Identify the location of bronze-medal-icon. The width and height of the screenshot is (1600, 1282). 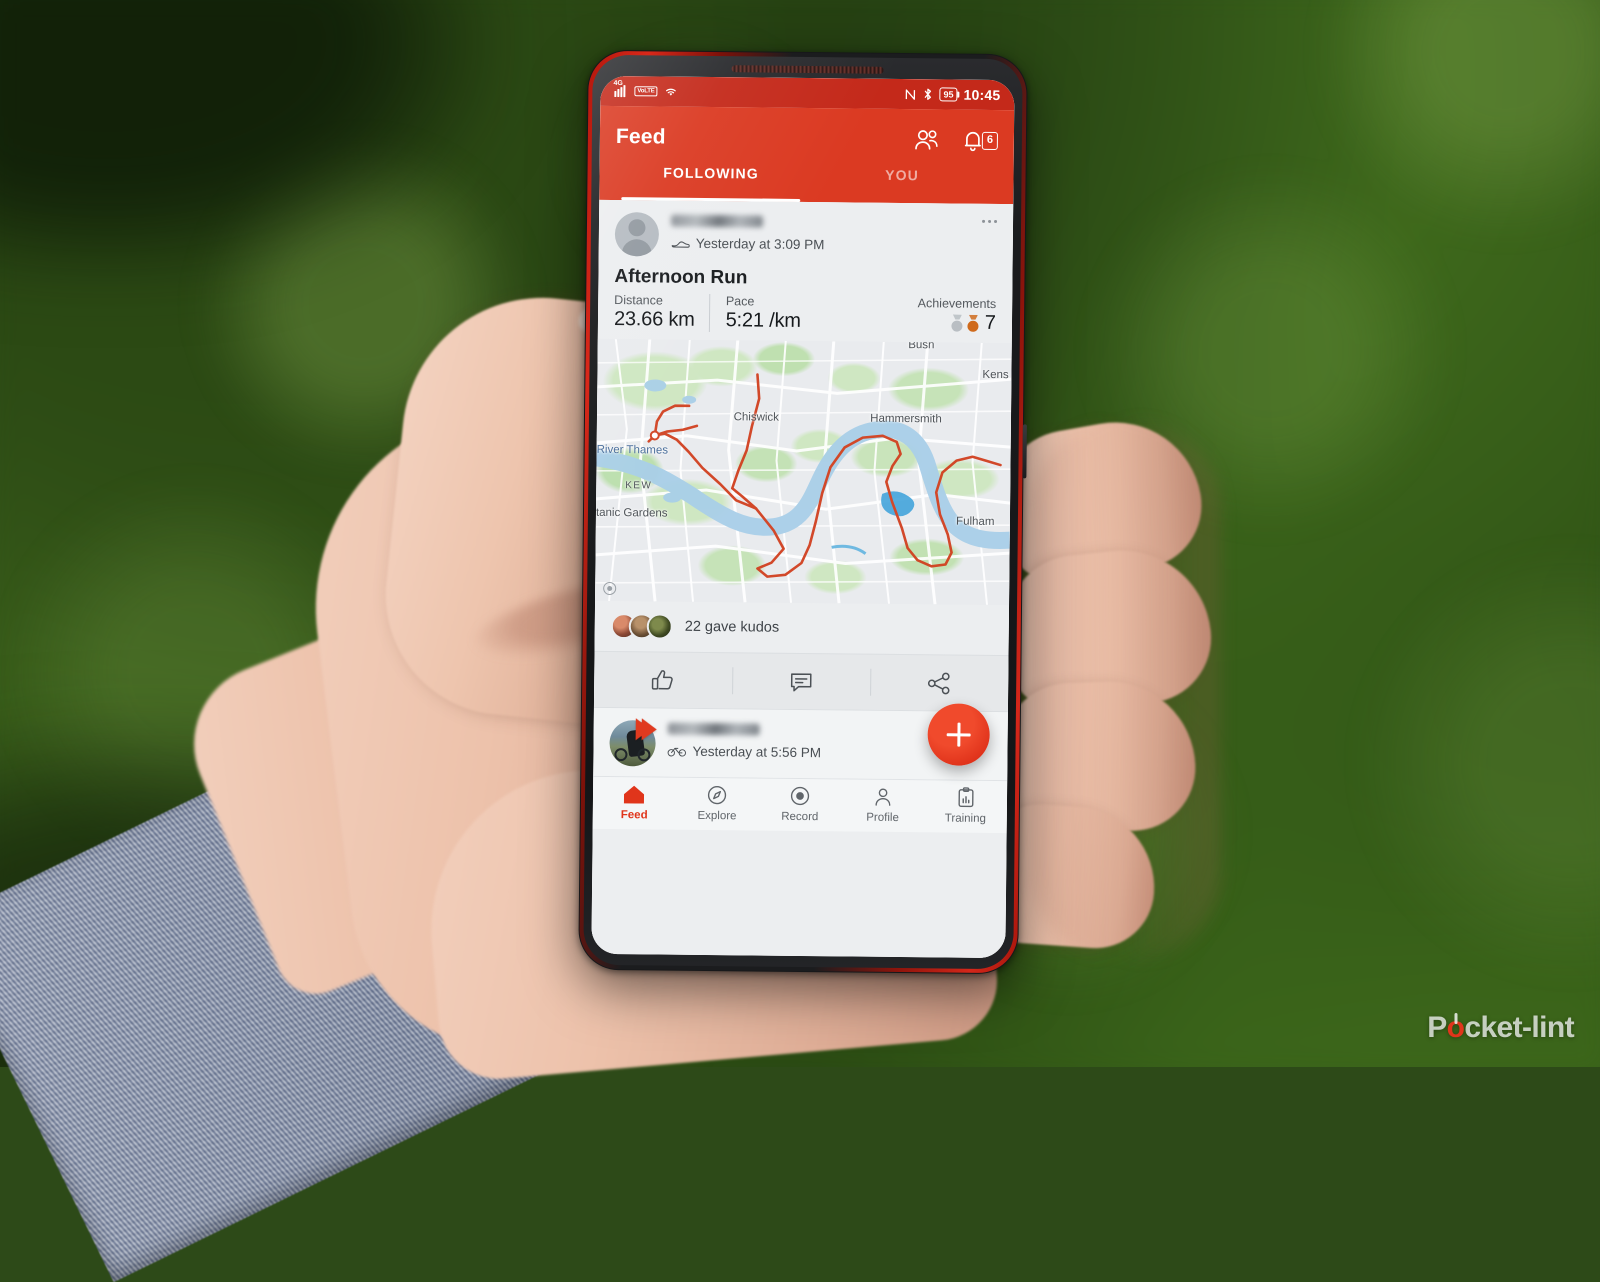
(973, 323).